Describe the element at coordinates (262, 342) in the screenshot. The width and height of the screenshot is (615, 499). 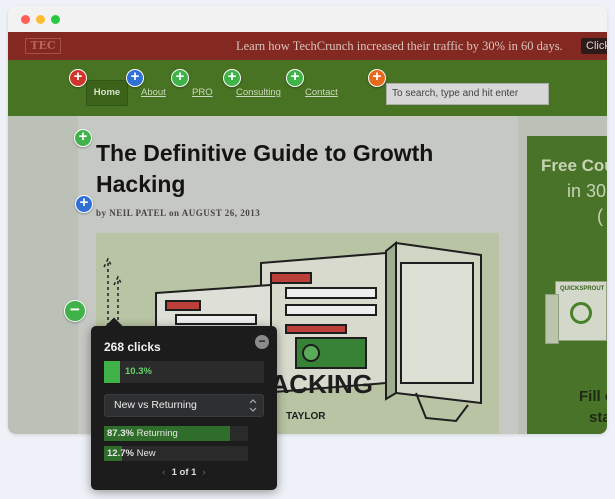
I see `collapse-popup-icon: −` at that location.